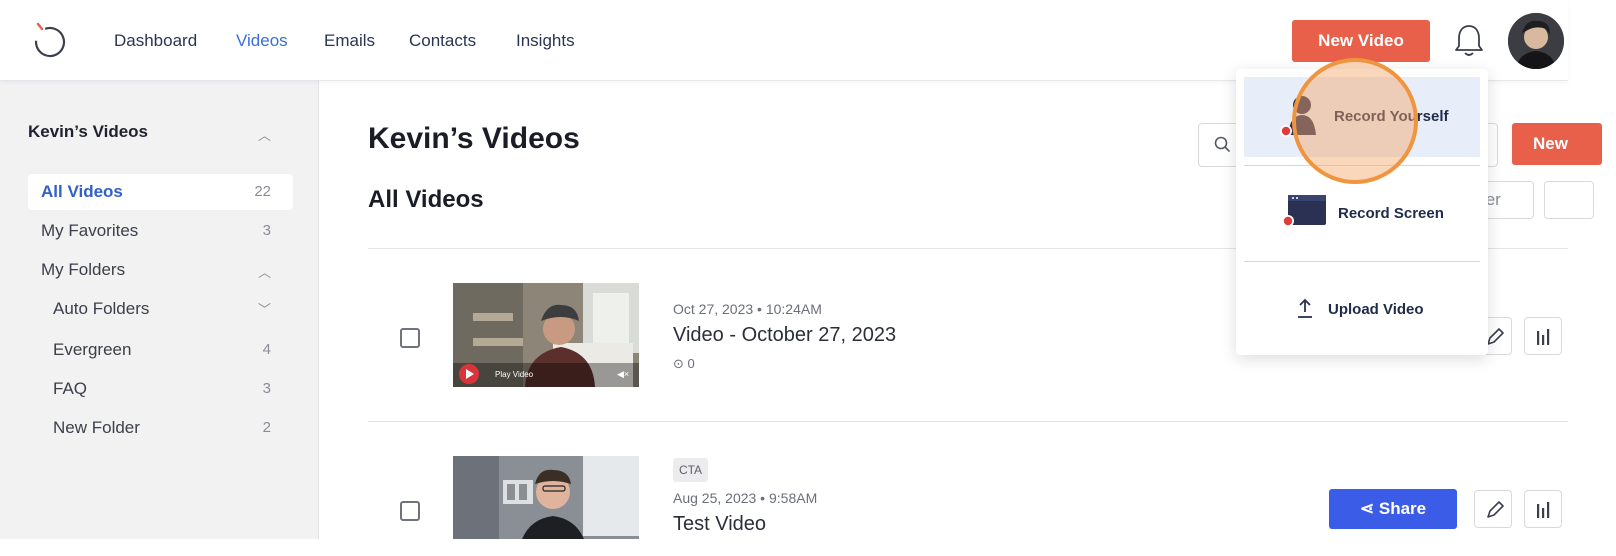 The height and width of the screenshot is (556, 1616). Describe the element at coordinates (155, 41) in the screenshot. I see `nav-dashboard: Dashboard` at that location.